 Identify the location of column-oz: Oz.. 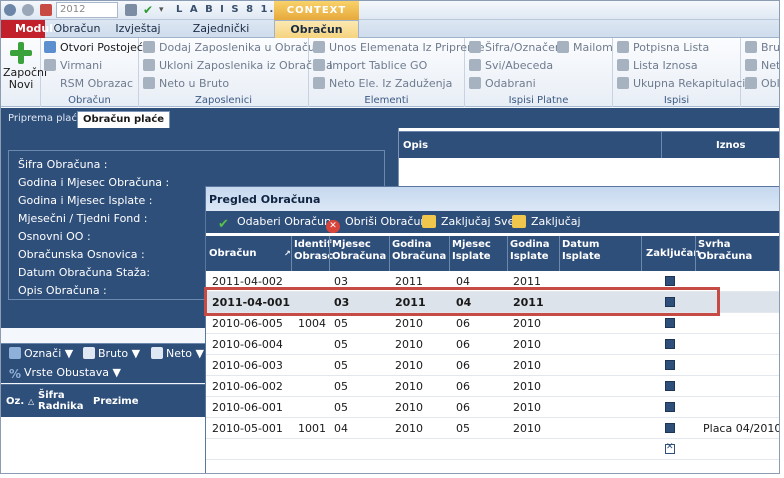
(15, 401).